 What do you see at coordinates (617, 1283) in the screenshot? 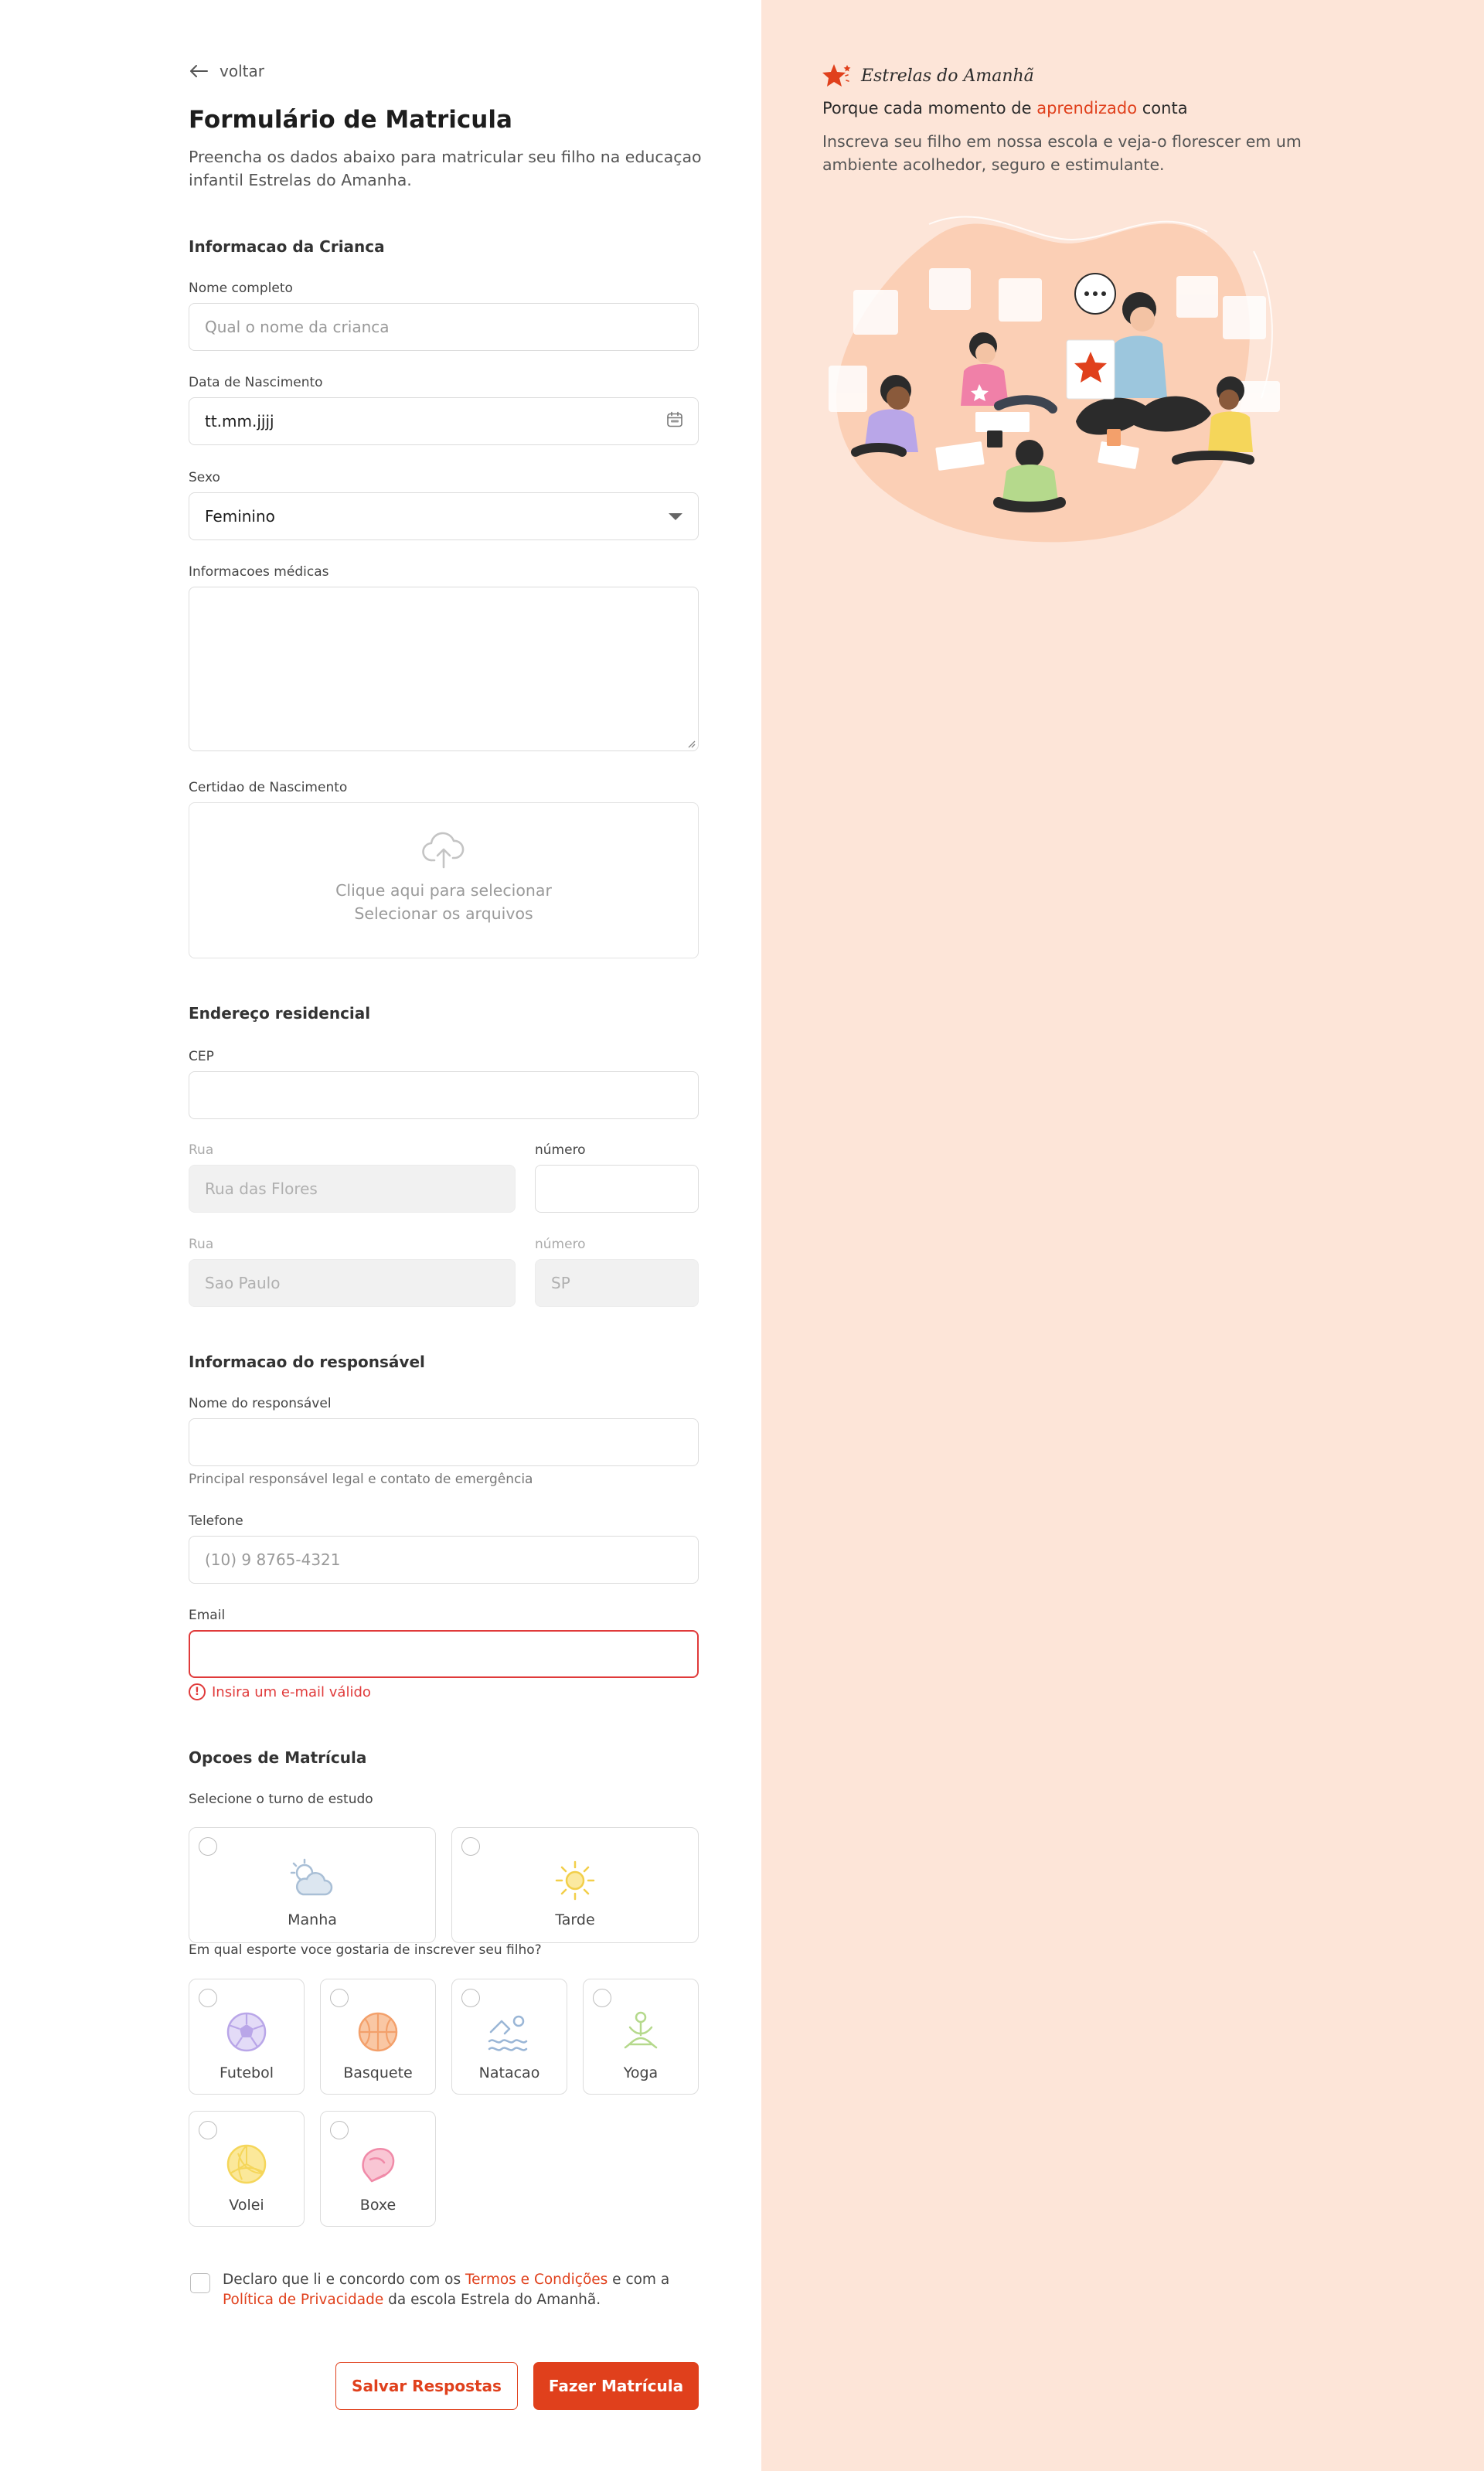
I see `state-input: SP` at bounding box center [617, 1283].